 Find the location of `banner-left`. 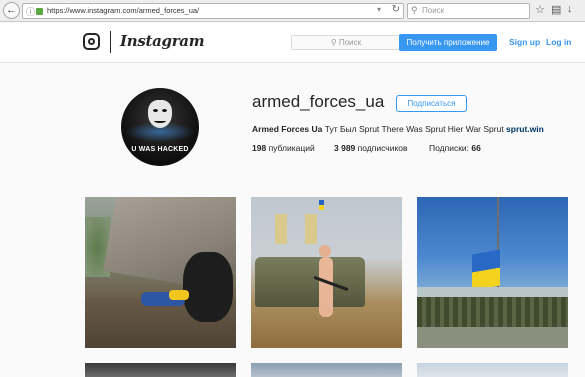

banner-left is located at coordinates (281, 229).